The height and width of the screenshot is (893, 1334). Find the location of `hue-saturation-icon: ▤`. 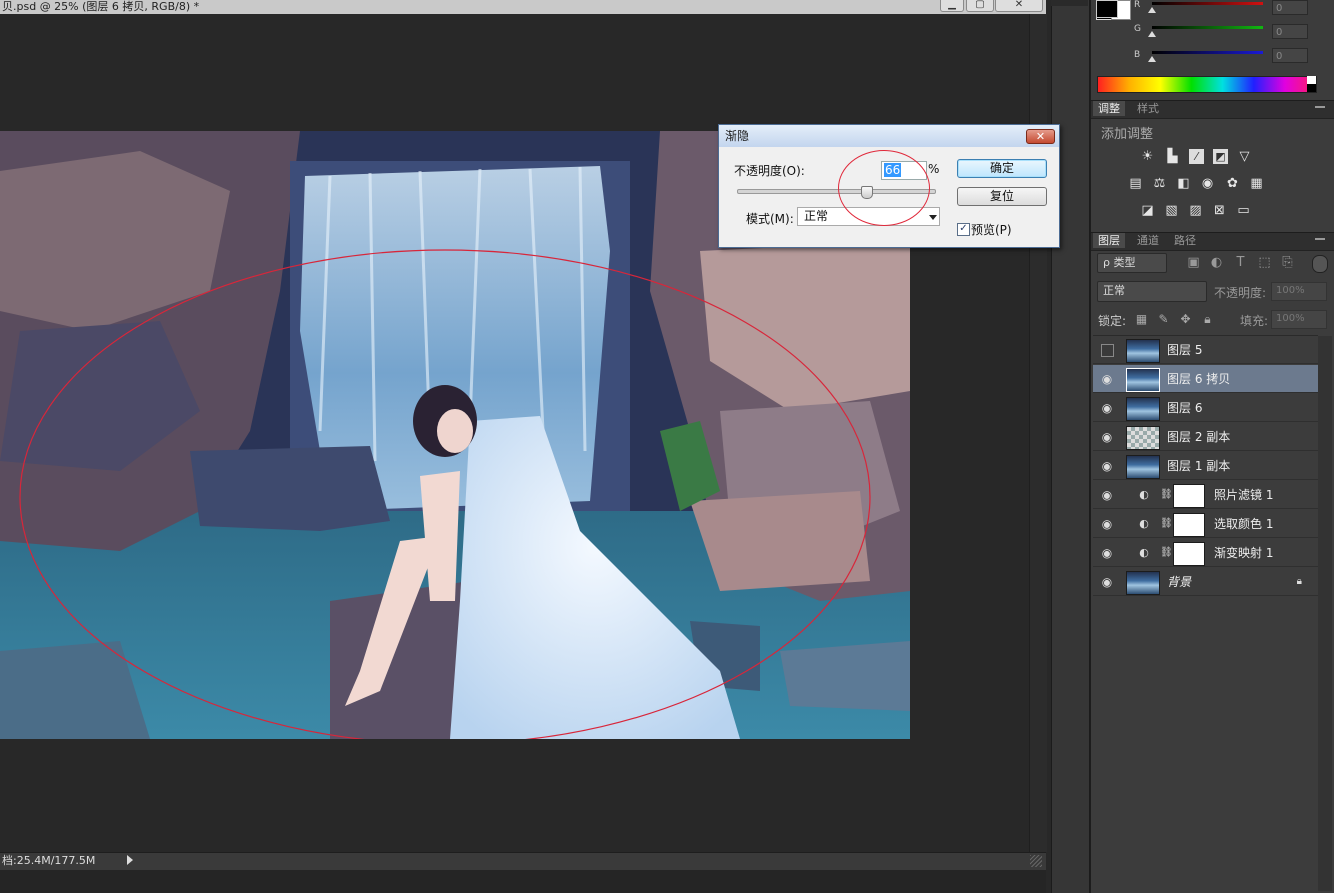

hue-saturation-icon: ▤ is located at coordinates (1135, 183).